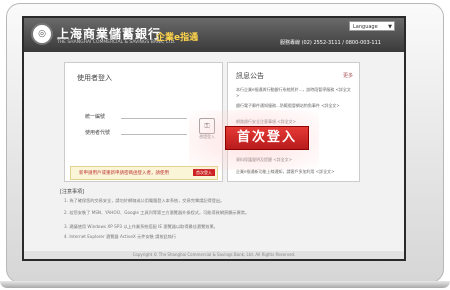 Image resolution: width=450 pixels, height=290 pixels. Describe the element at coordinates (295, 106) in the screenshot. I see `announcement-item: 銀行電子郵件通知服務...防範假冒網站釣魚事件 <詳全文>` at that location.